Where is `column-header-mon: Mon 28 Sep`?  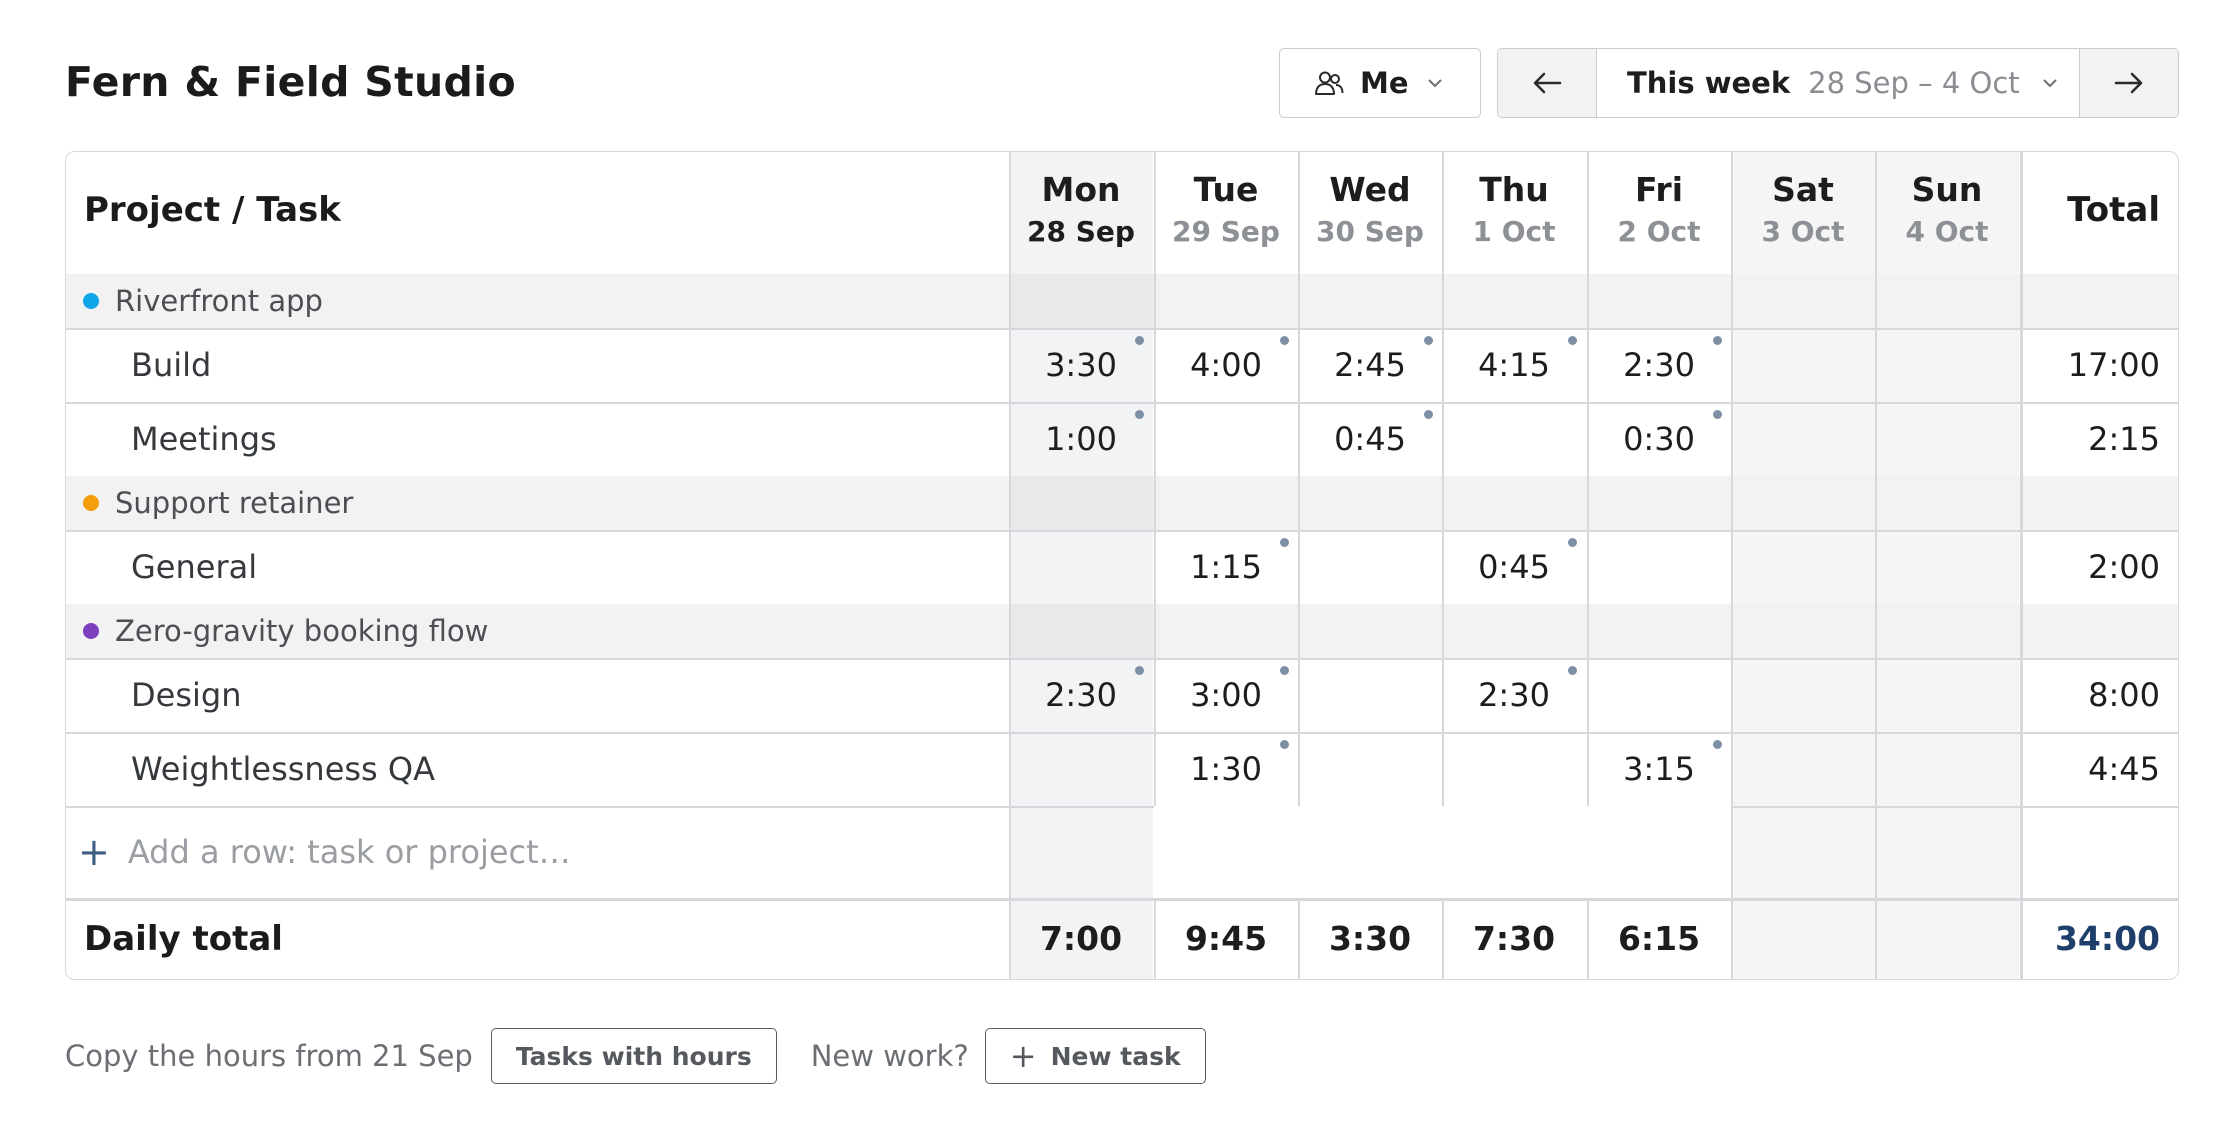 column-header-mon: Mon 28 Sep is located at coordinates (1081, 209).